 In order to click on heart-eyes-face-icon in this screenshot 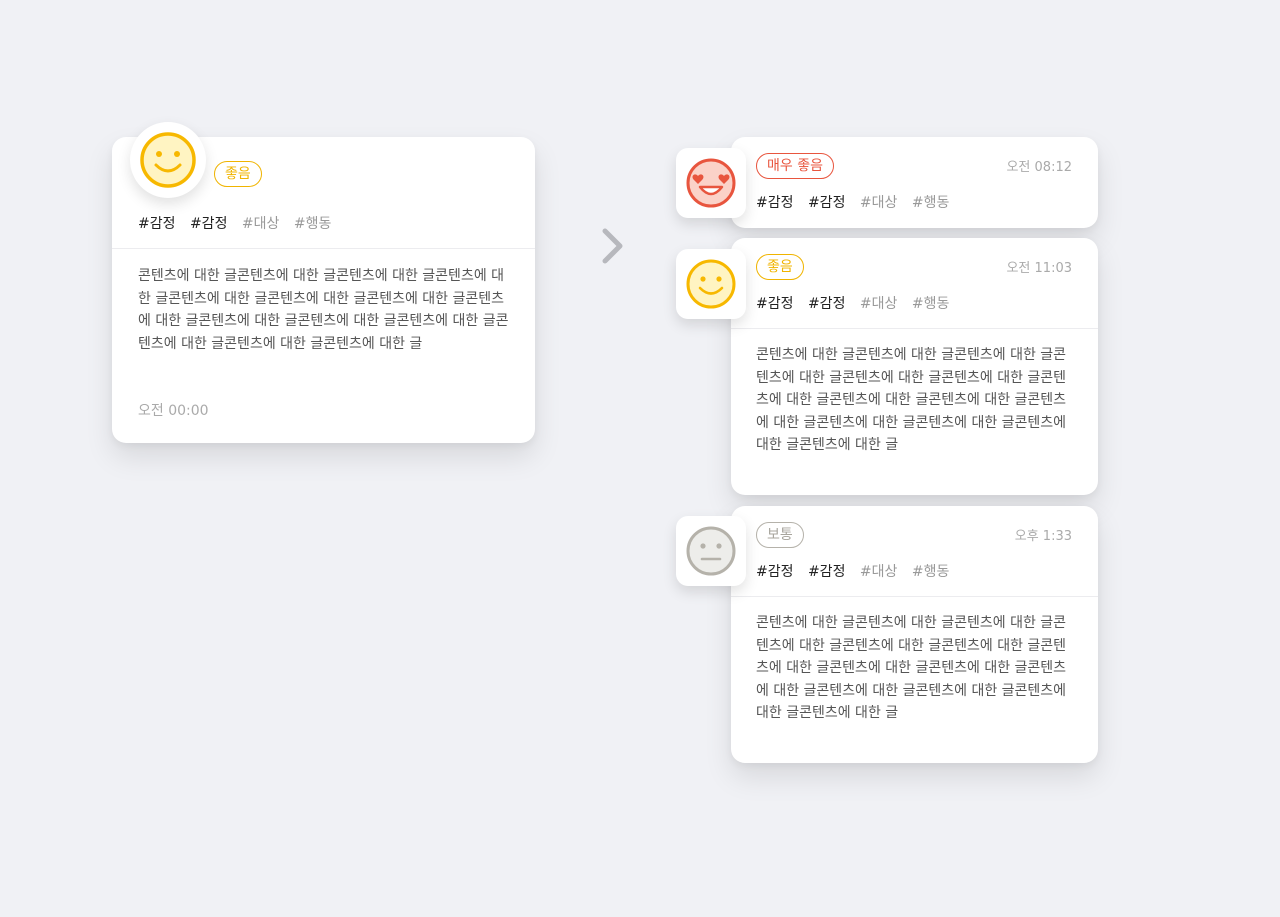, I will do `click(711, 183)`.